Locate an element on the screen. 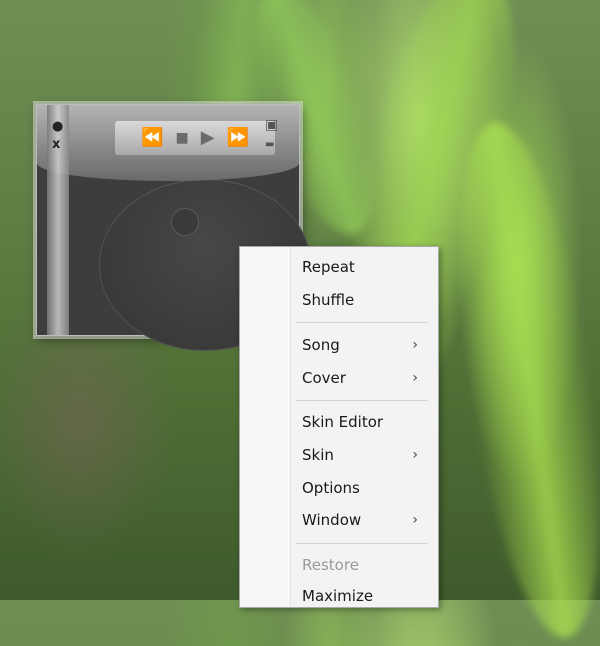  menu-item-label: Cover is located at coordinates (324, 378).